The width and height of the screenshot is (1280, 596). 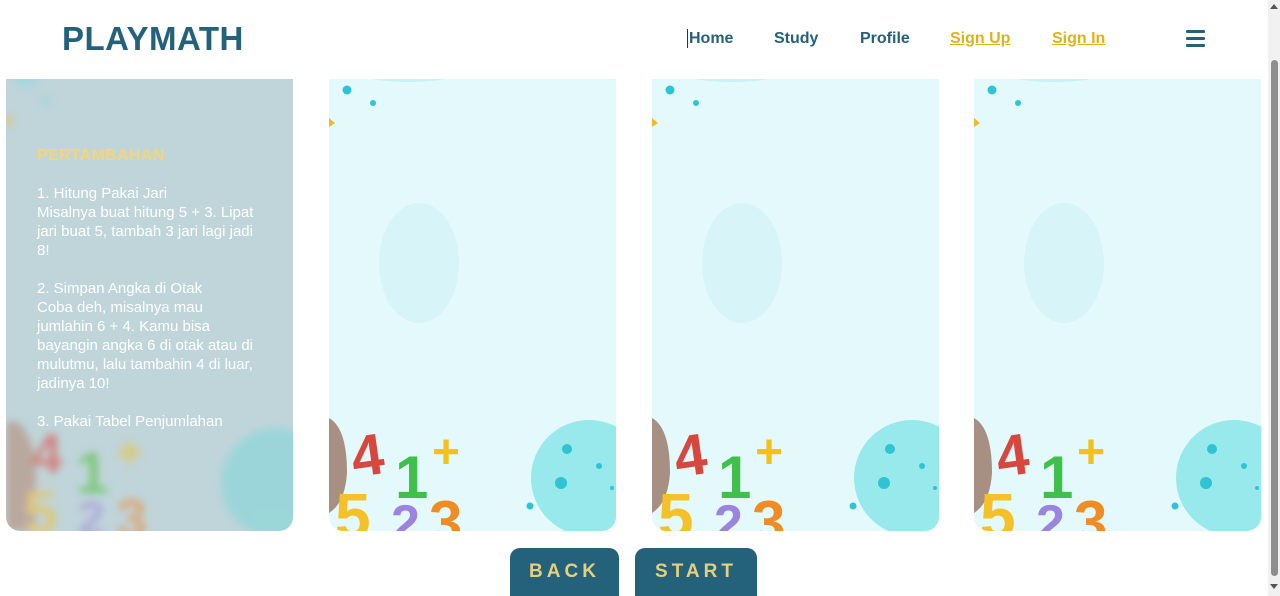 What do you see at coordinates (696, 572) in the screenshot?
I see `start-button: START` at bounding box center [696, 572].